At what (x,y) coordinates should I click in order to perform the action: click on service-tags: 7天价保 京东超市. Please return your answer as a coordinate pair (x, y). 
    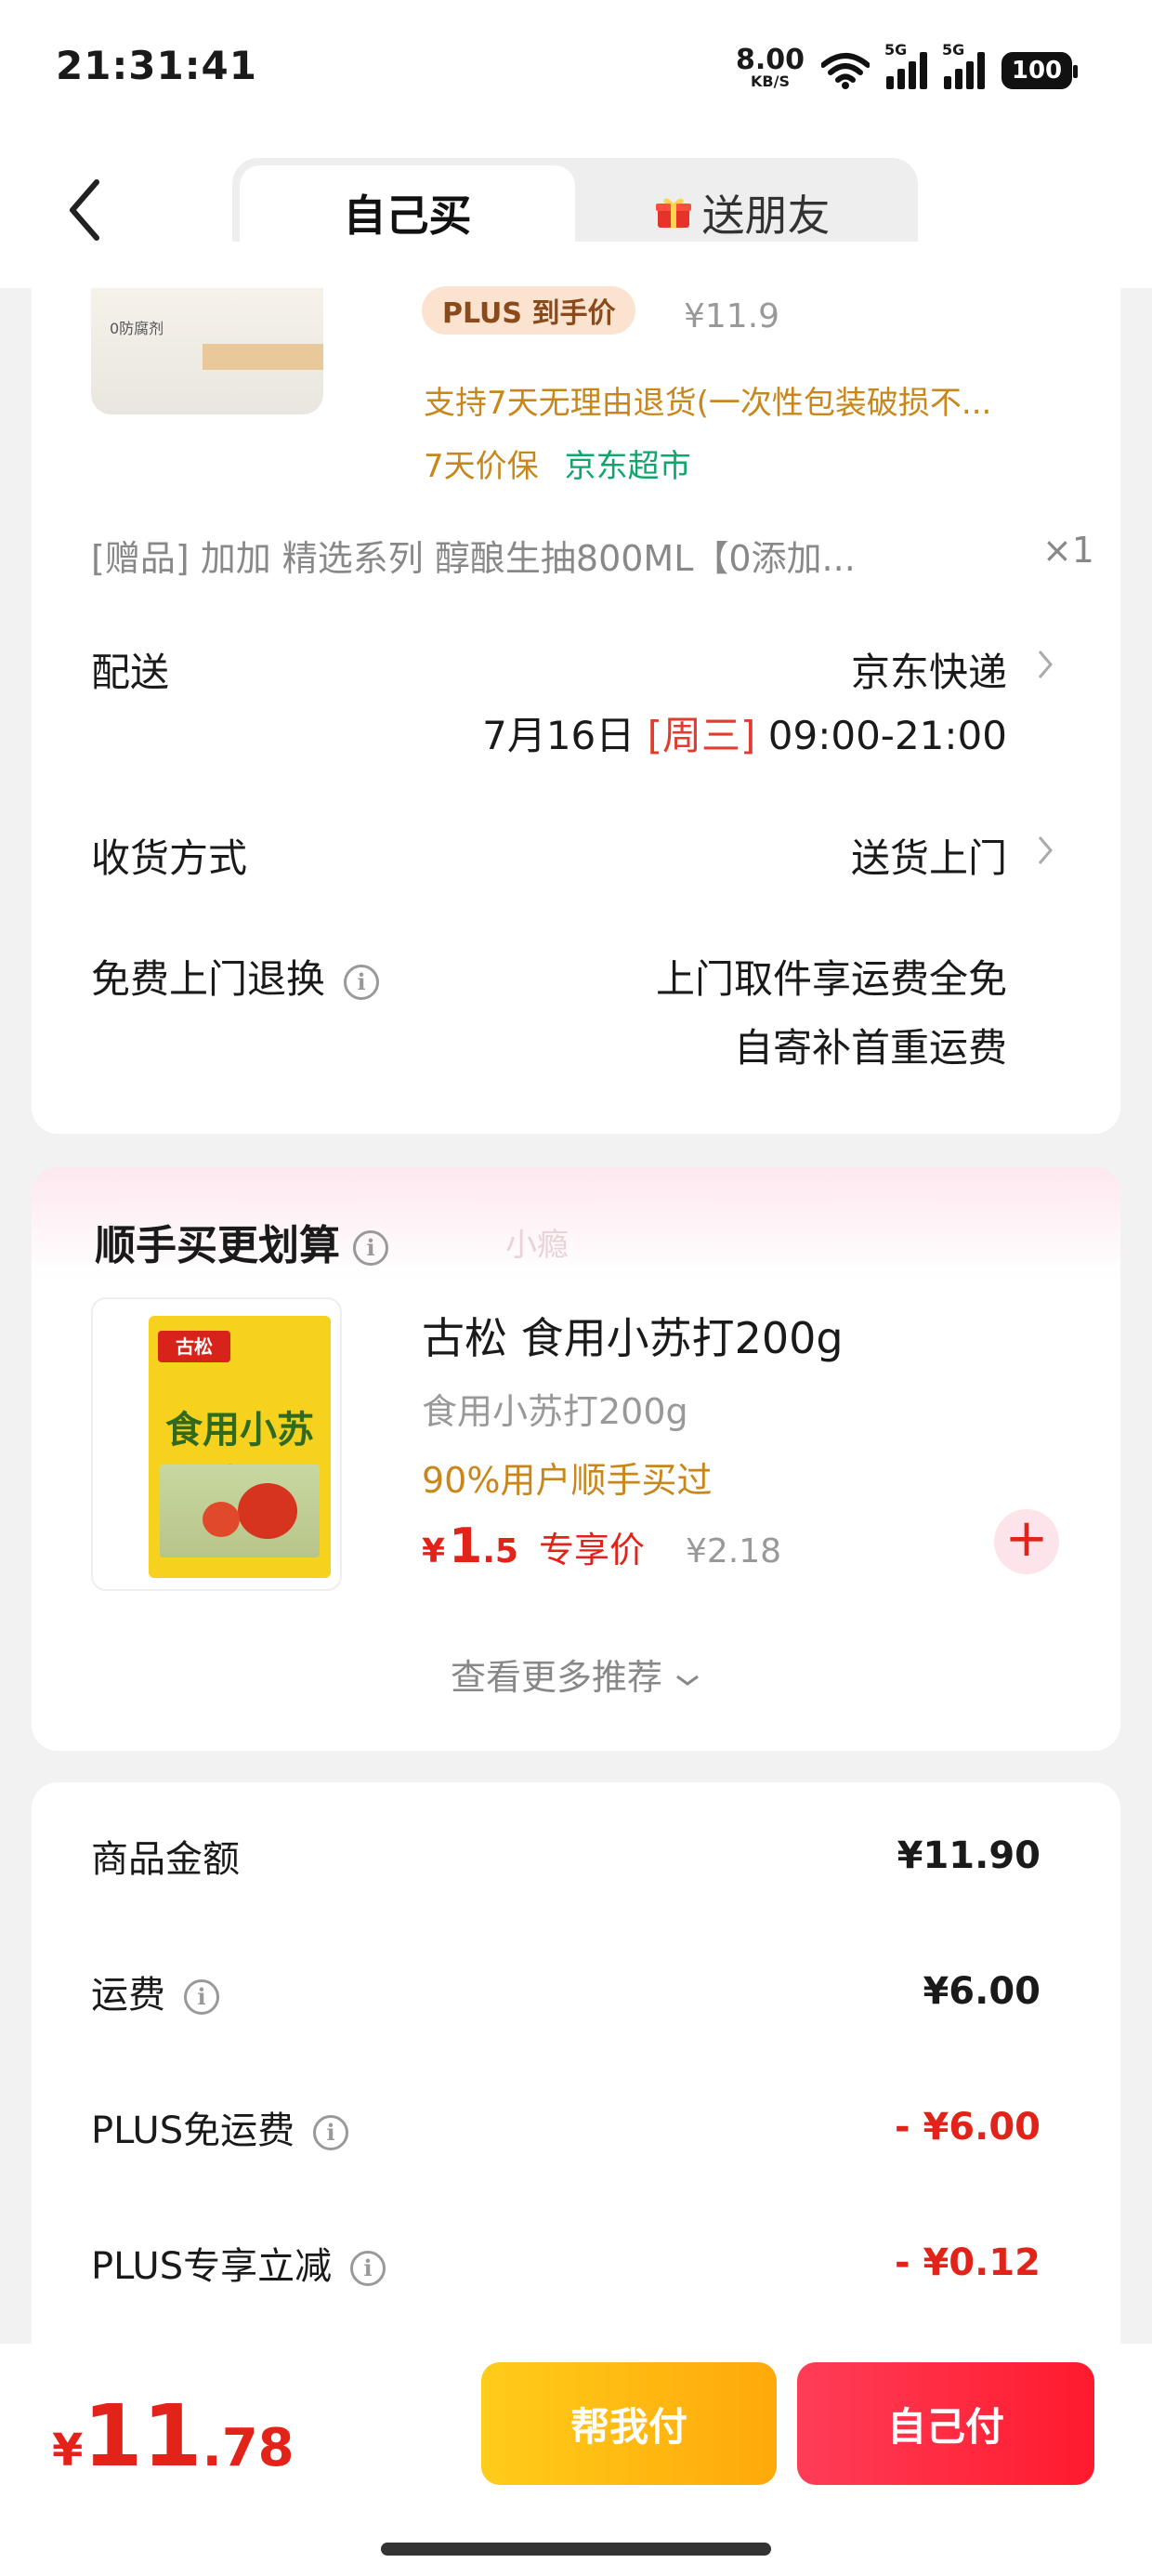
    Looking at the image, I should click on (557, 463).